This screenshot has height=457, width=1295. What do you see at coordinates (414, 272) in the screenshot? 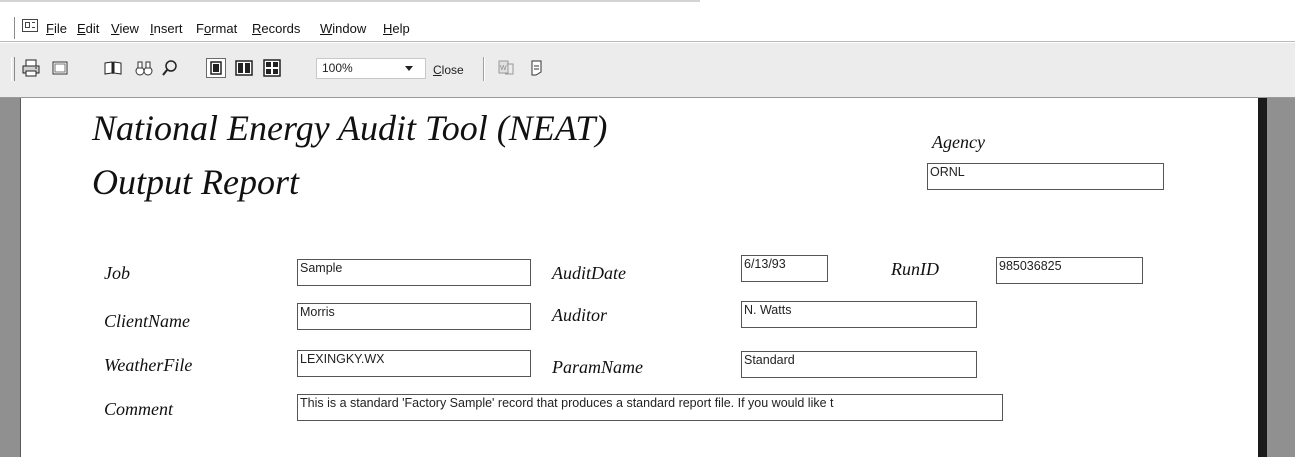
I see `job-field: Sample` at bounding box center [414, 272].